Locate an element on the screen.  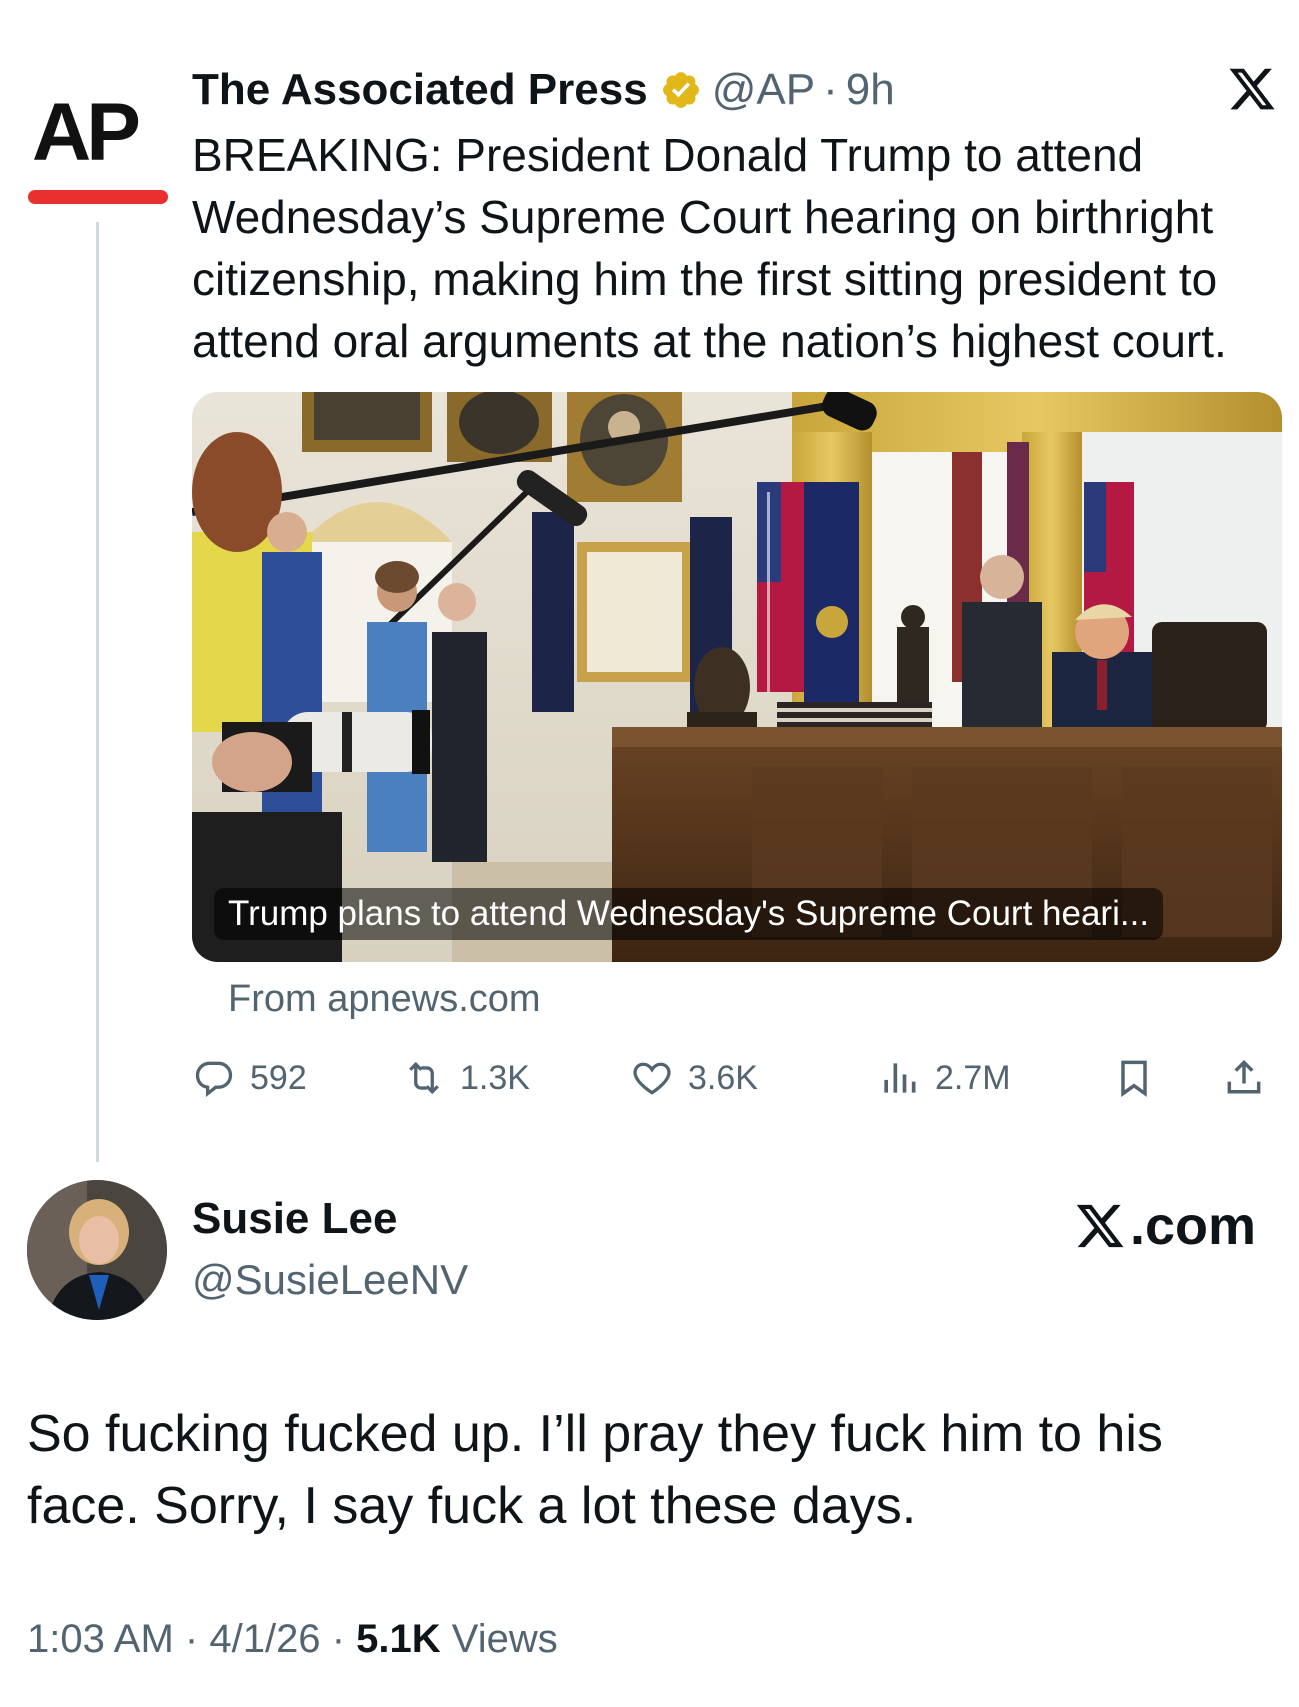
share-button is located at coordinates (1251, 1078).